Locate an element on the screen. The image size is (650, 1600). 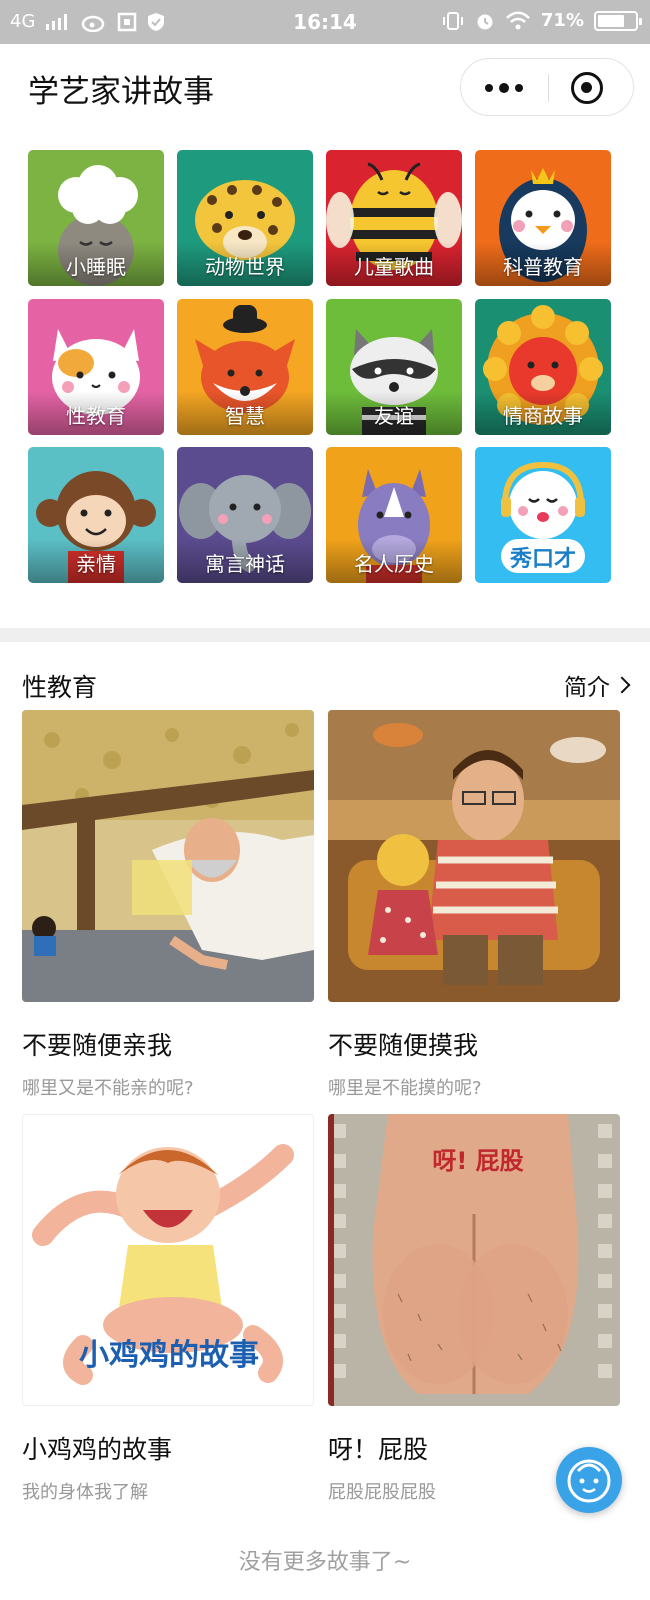
more-options-button is located at coordinates (504, 88).